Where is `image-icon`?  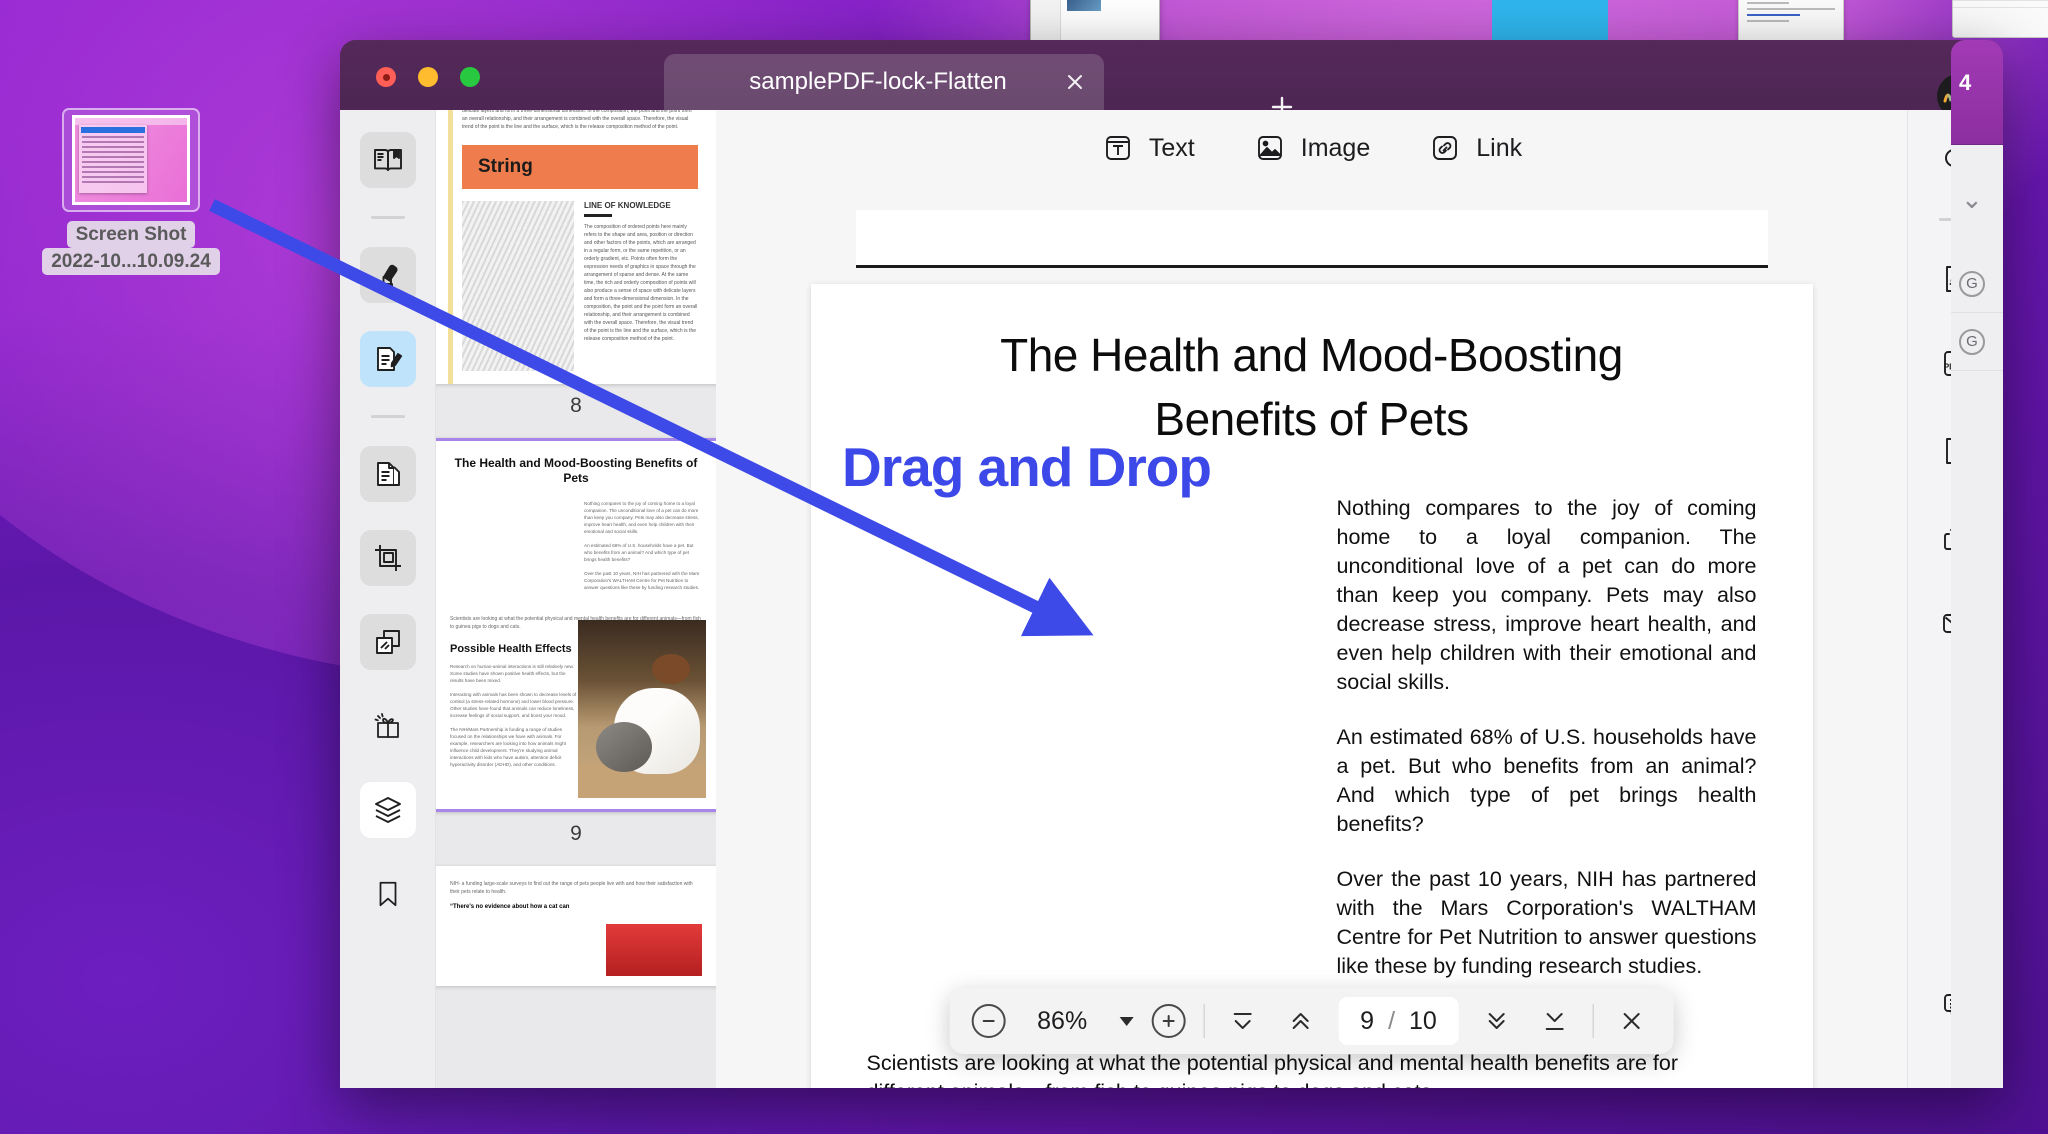
image-icon is located at coordinates (1270, 148).